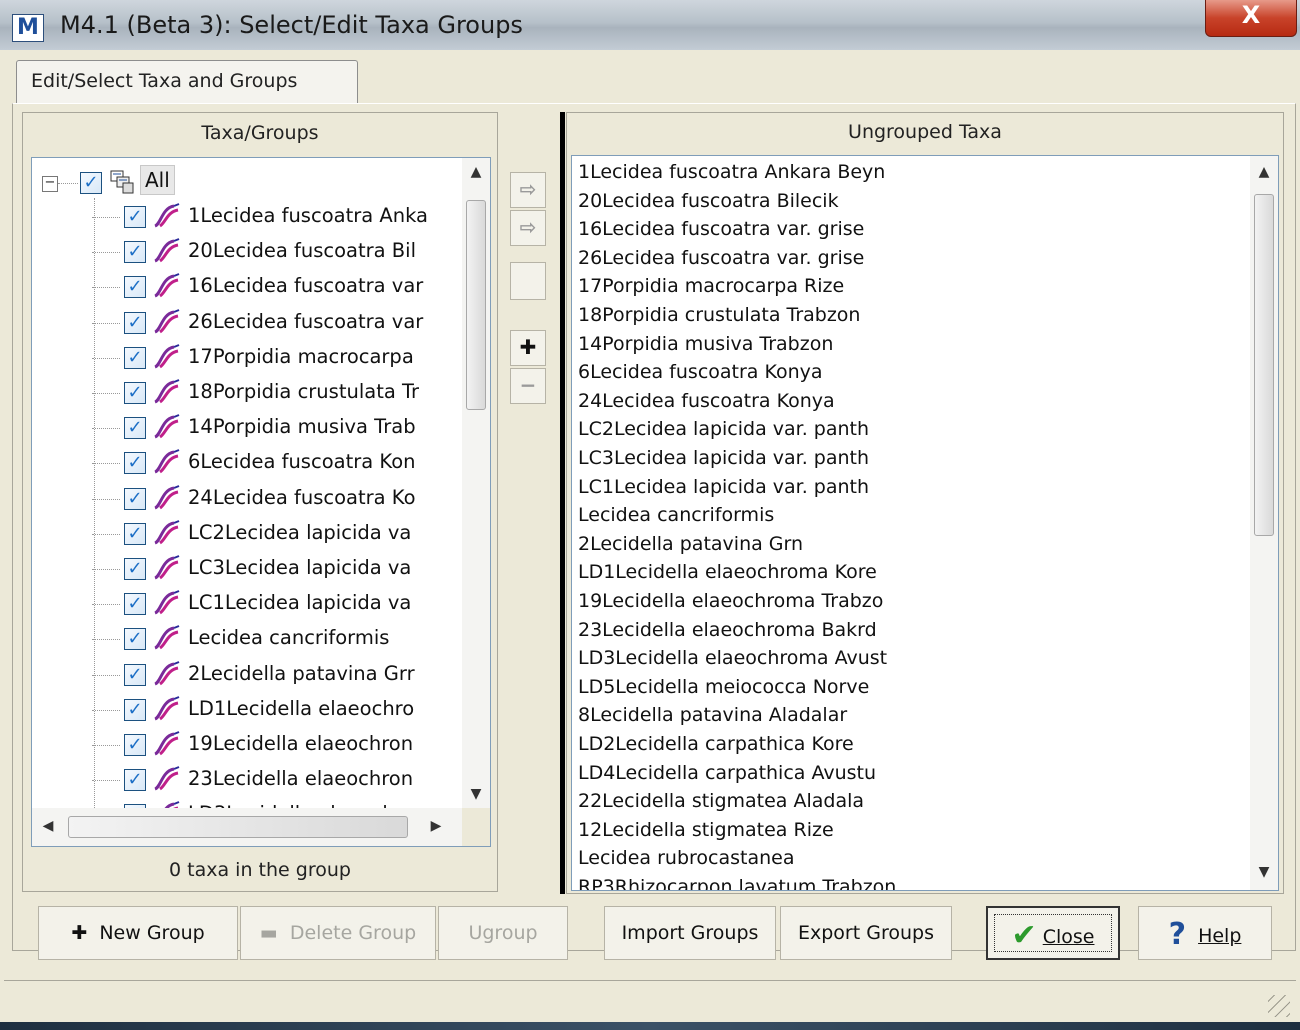 This screenshot has width=1300, height=1030. What do you see at coordinates (503, 933) in the screenshot?
I see `ungroup-button: Ugroup` at bounding box center [503, 933].